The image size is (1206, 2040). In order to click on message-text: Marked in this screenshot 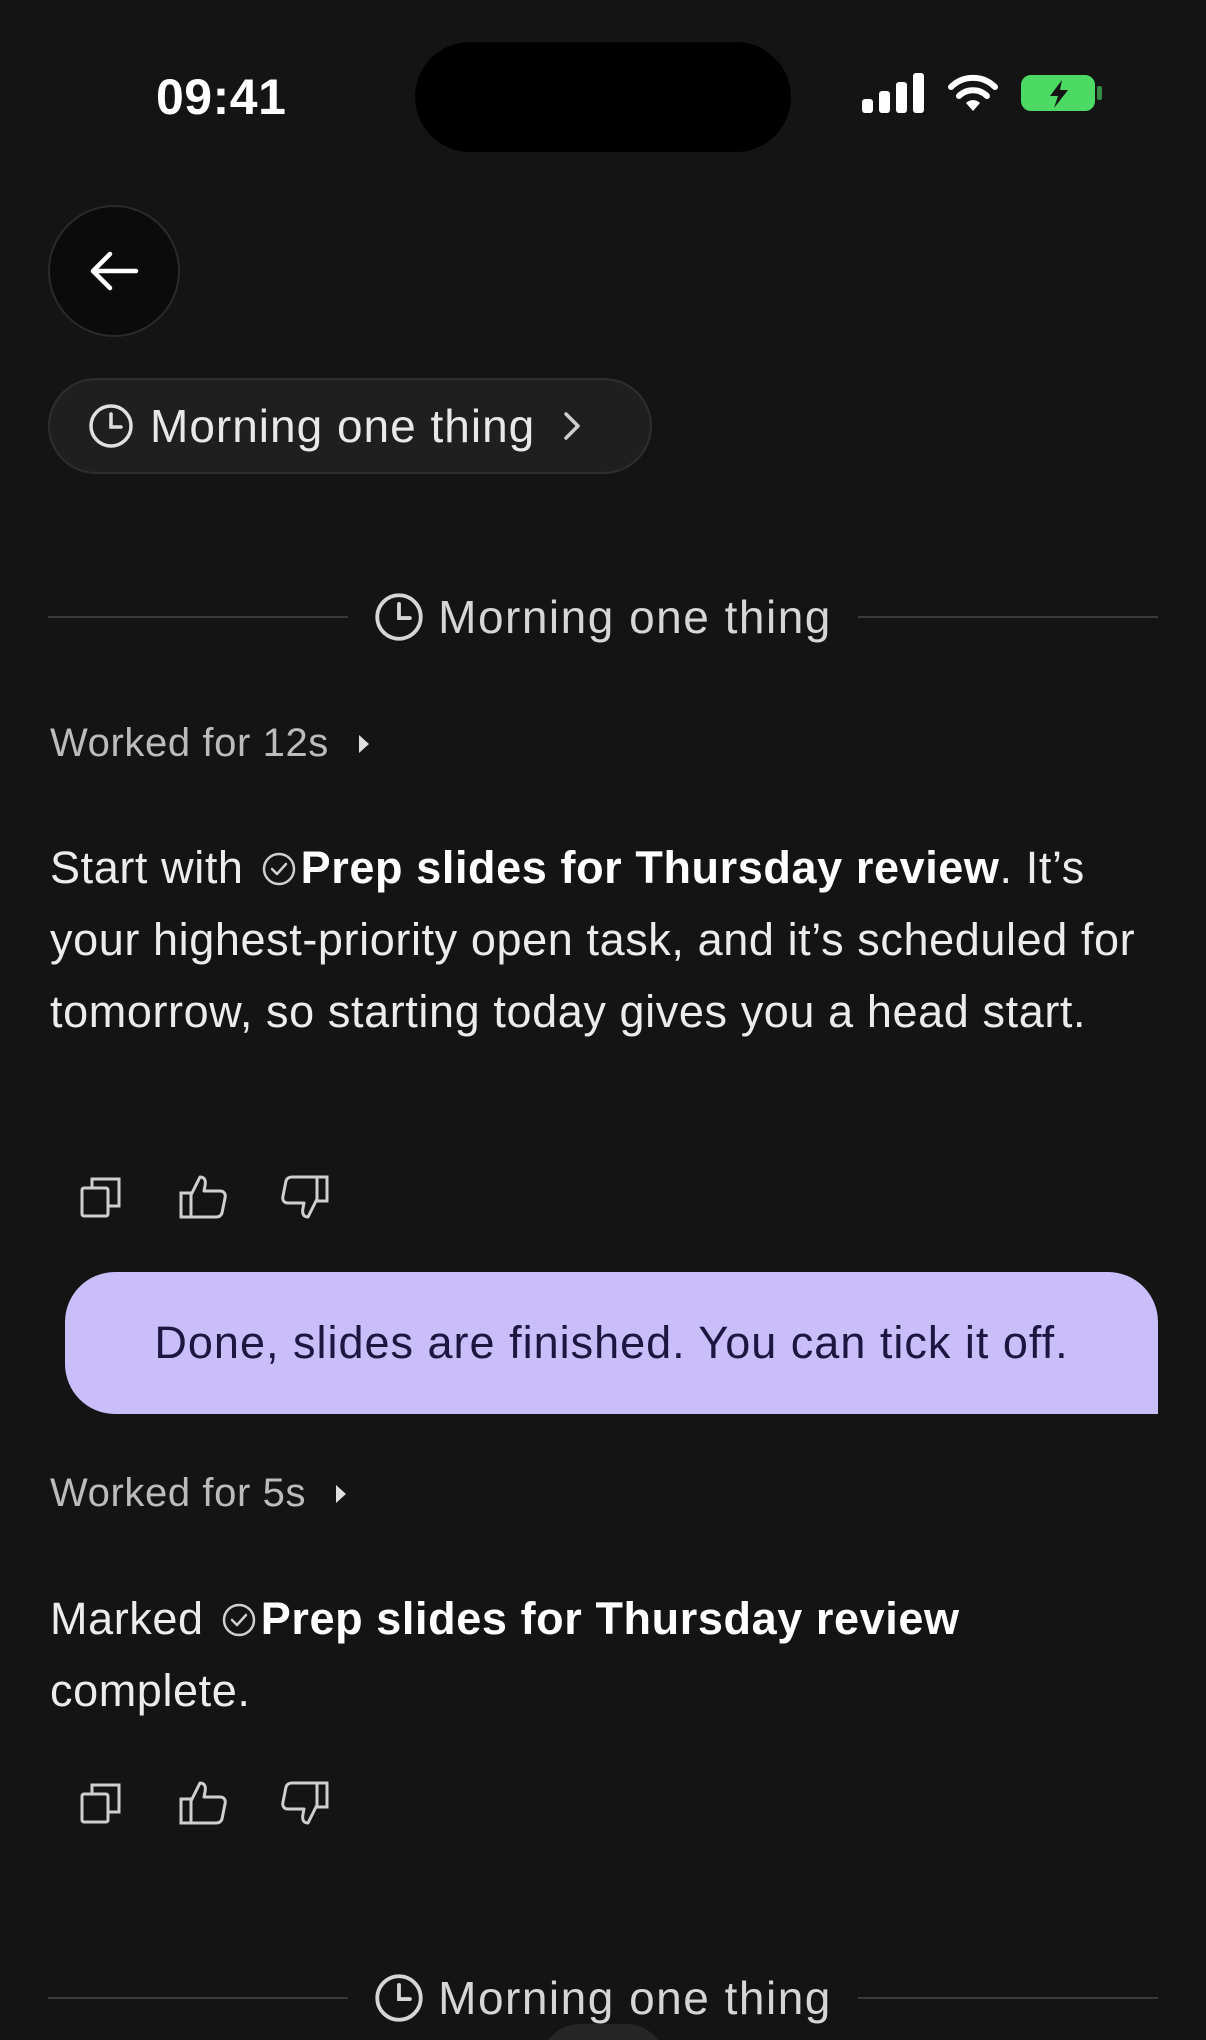, I will do `click(127, 1618)`.